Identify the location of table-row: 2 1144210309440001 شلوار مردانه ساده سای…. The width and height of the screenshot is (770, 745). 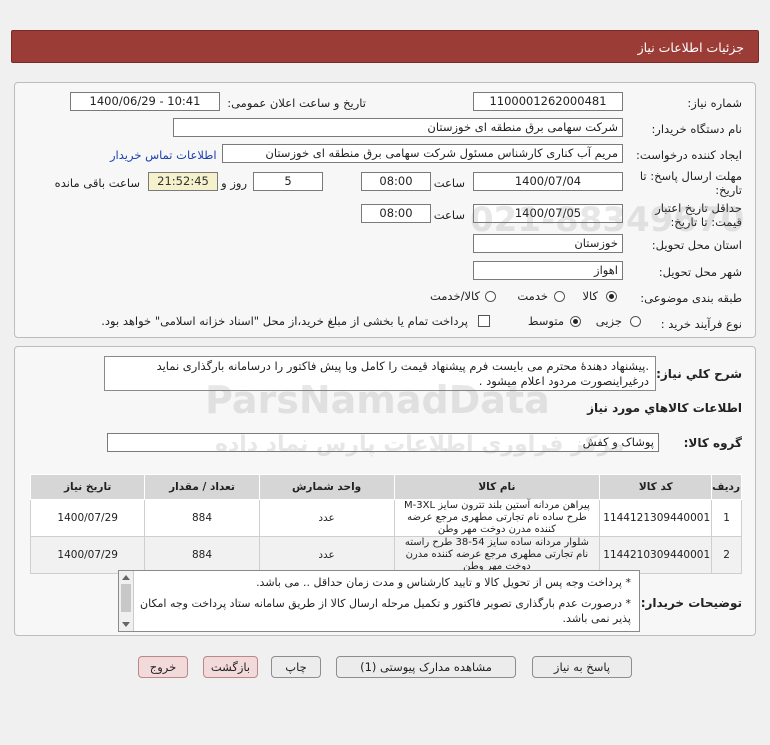
(385, 555).